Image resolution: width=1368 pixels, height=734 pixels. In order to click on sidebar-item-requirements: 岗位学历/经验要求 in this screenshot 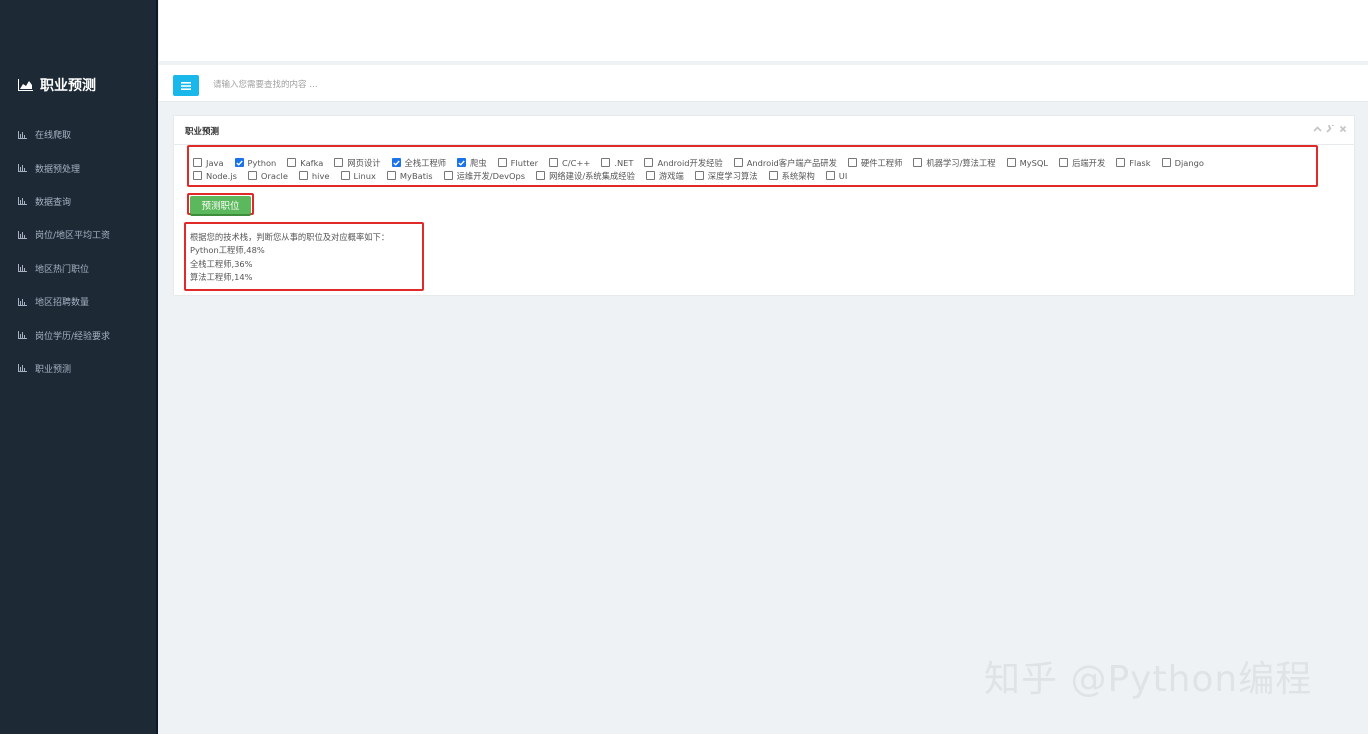, I will do `click(87, 334)`.